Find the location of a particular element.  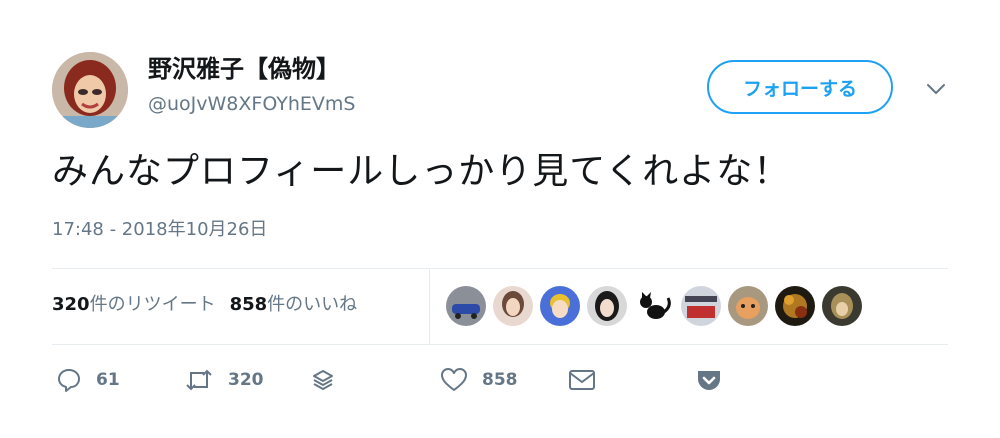

retweet-button: 320 is located at coordinates (224, 380).